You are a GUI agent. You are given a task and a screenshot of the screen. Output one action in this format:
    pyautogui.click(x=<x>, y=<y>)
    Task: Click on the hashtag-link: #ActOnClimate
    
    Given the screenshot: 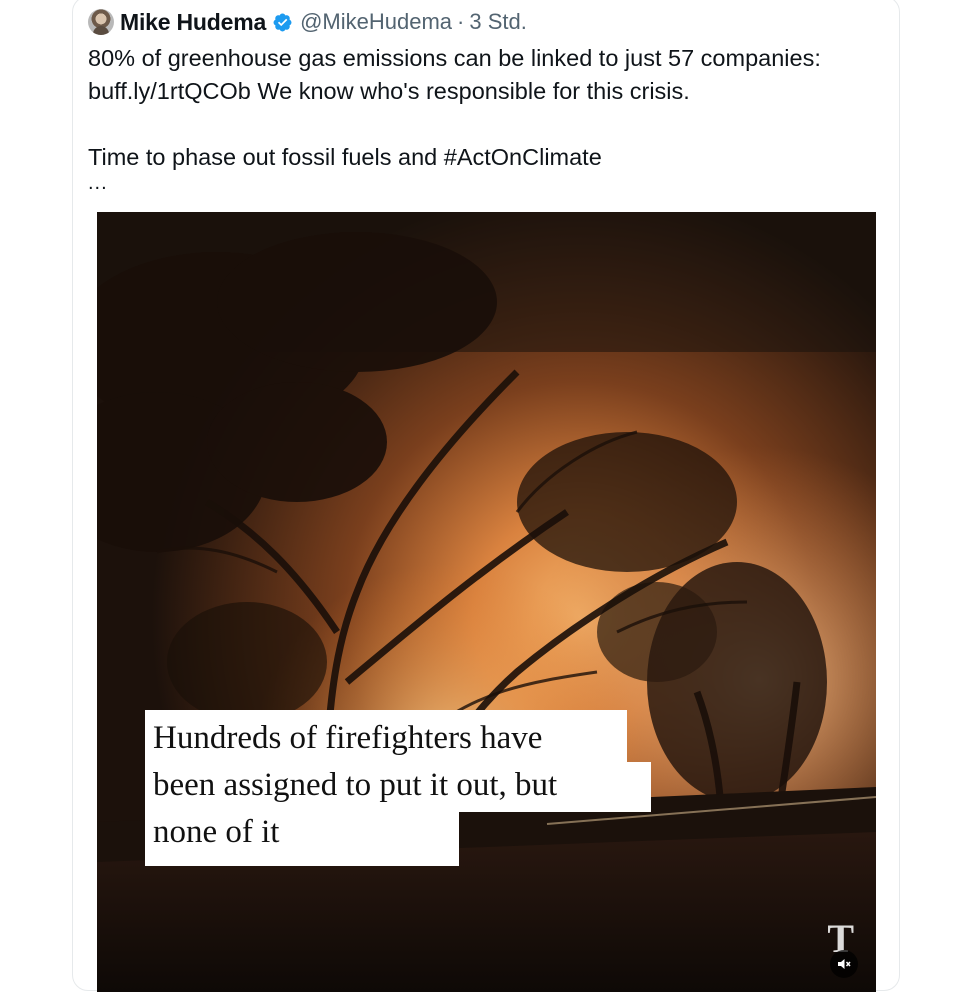 What is the action you would take?
    pyautogui.click(x=523, y=157)
    